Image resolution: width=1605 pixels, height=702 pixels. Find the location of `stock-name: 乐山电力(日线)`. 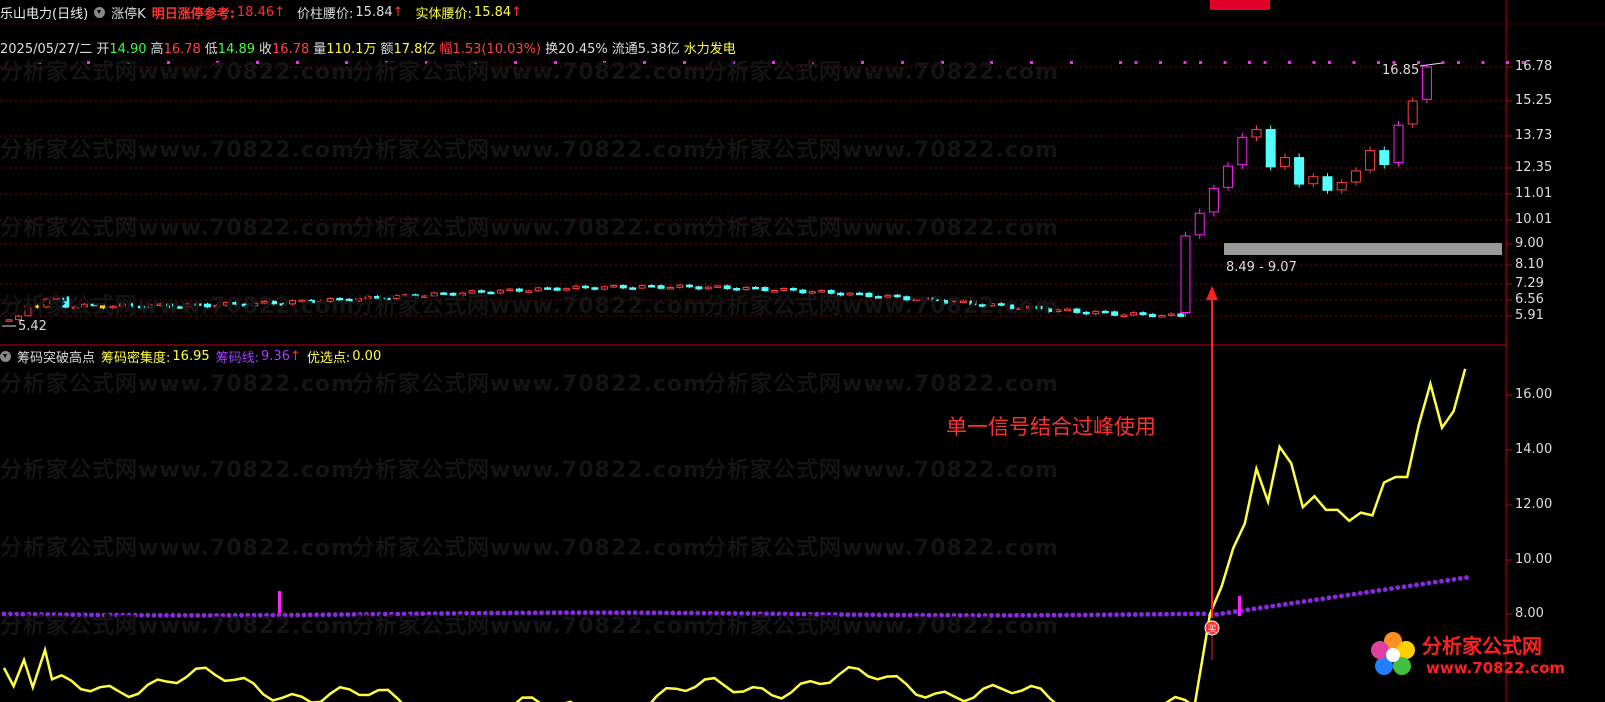

stock-name: 乐山电力(日线) is located at coordinates (44, 14).